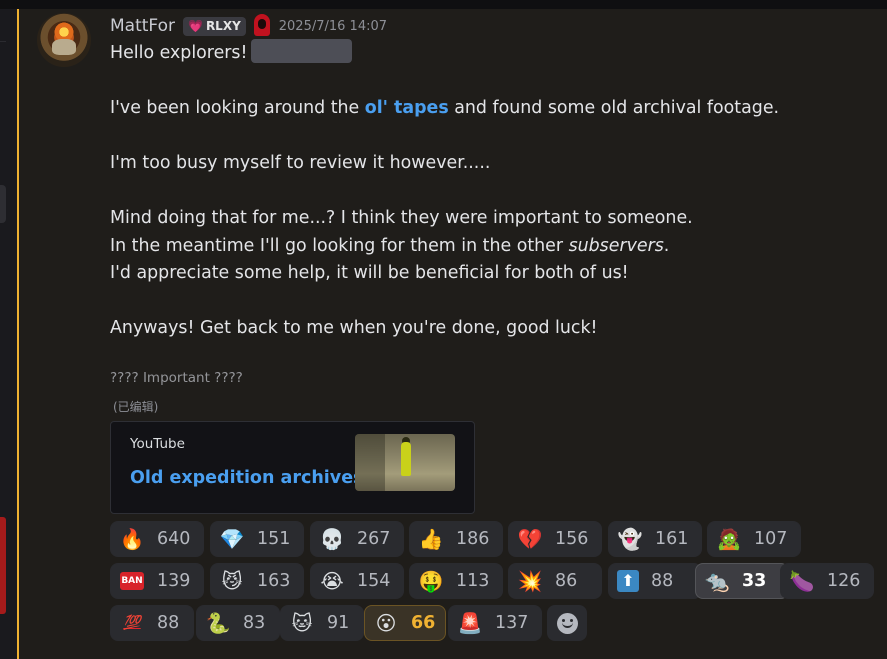  I want to click on embed-provider: YouTube, so click(157, 444).